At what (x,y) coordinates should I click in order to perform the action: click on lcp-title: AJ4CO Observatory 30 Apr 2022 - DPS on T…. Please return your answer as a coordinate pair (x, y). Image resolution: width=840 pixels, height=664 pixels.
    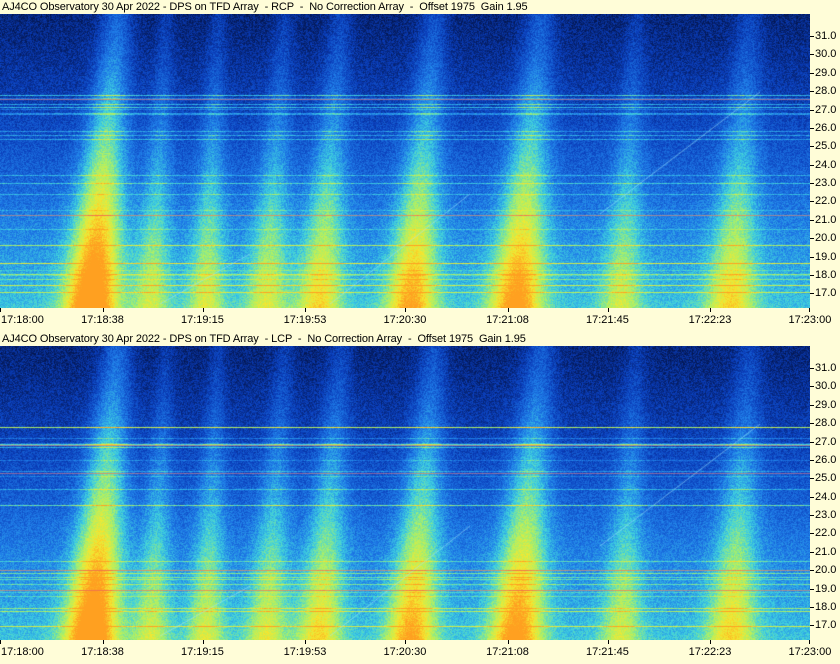
    Looking at the image, I should click on (264, 339).